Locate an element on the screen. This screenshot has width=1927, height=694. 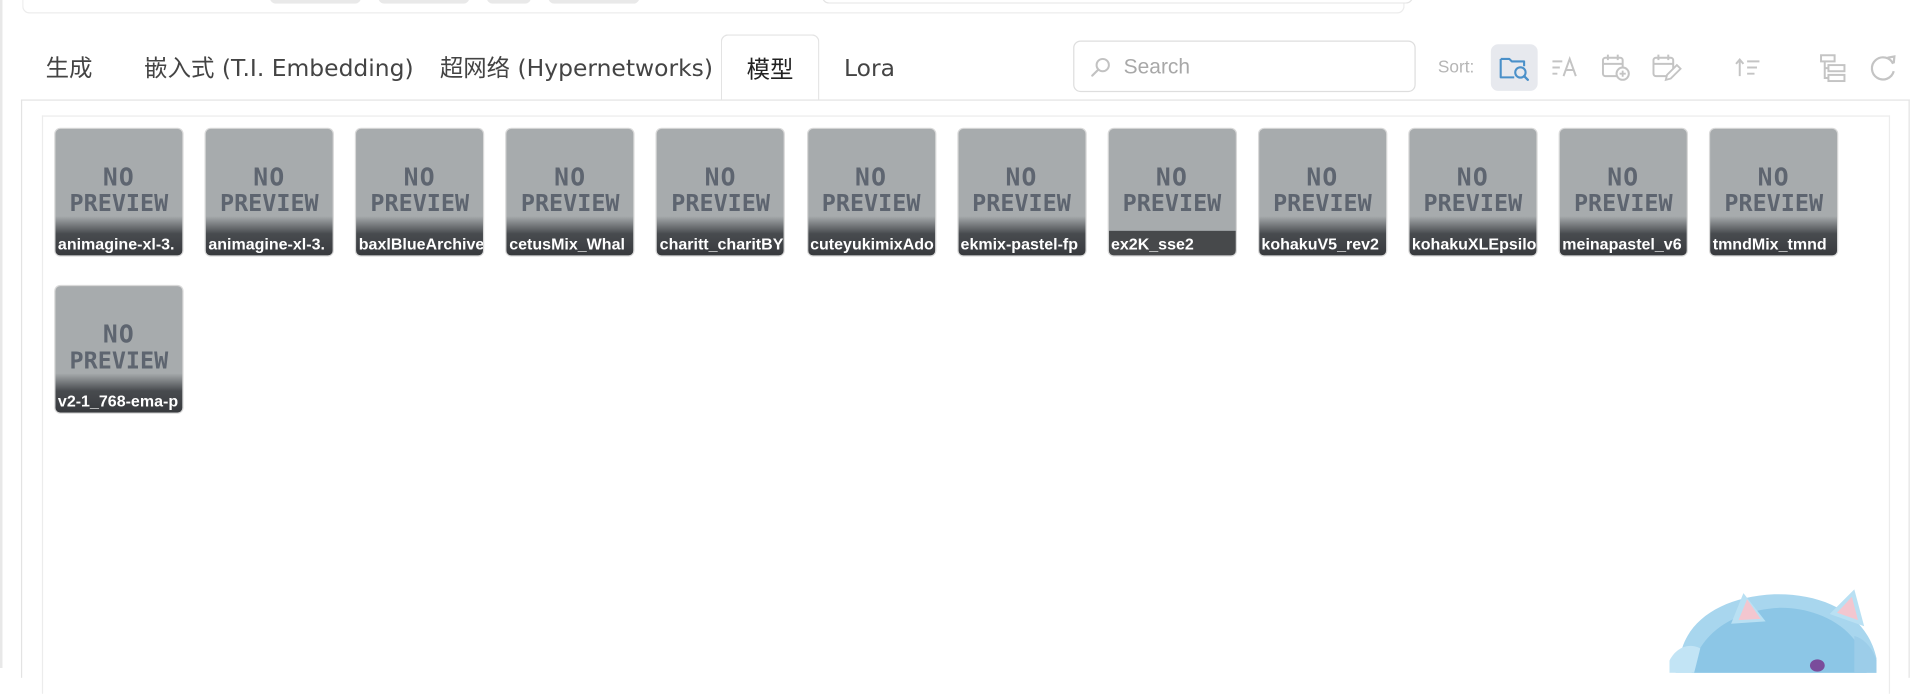
refresh-icon is located at coordinates (1883, 68).